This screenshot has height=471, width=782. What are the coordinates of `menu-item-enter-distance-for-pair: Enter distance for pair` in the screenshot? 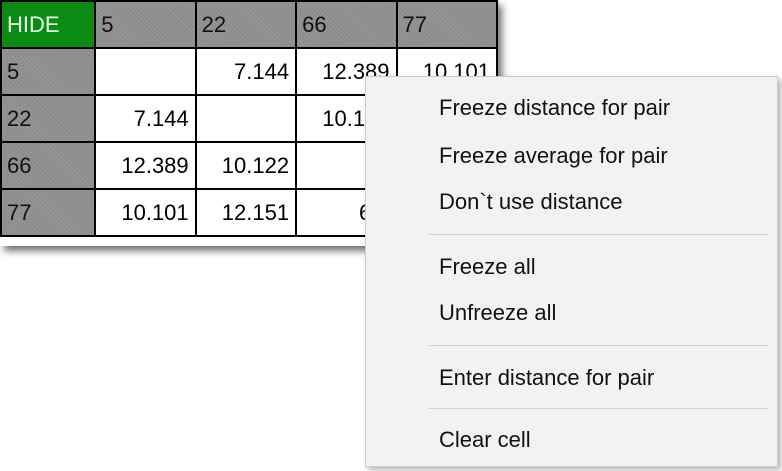 It's located at (546, 378).